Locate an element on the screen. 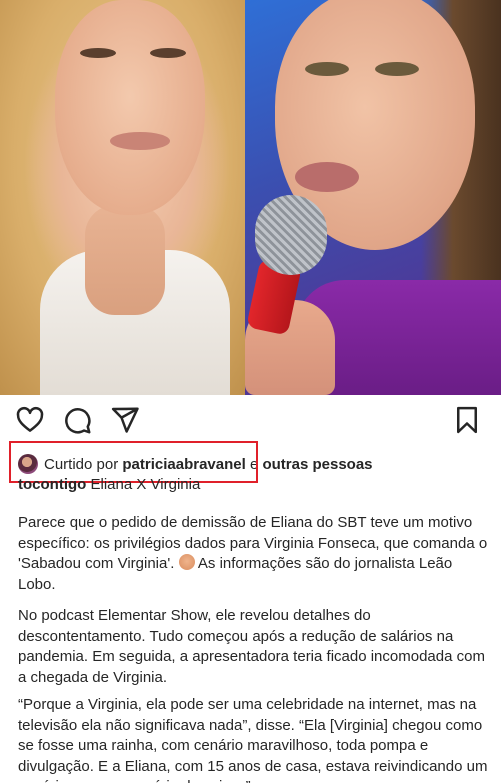  caption-username: tocontigo is located at coordinates (52, 484).